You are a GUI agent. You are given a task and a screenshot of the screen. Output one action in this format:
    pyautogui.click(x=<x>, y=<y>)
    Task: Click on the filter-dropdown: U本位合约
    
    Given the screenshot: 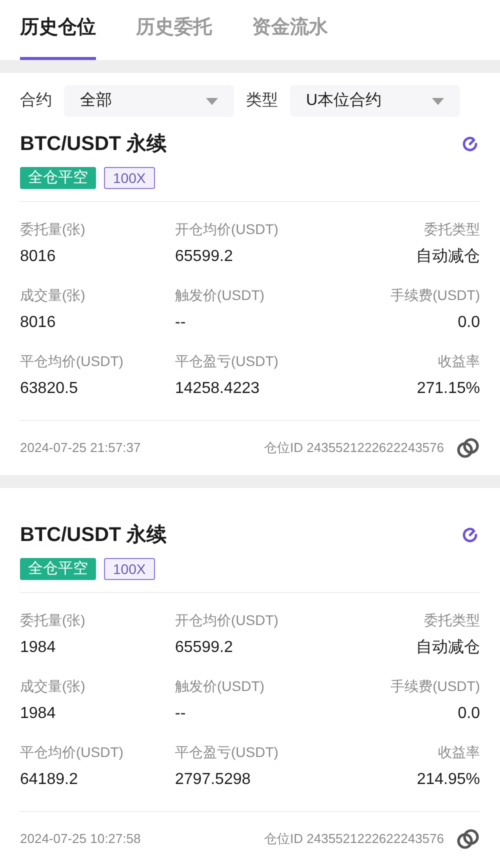 What is the action you would take?
    pyautogui.click(x=375, y=101)
    